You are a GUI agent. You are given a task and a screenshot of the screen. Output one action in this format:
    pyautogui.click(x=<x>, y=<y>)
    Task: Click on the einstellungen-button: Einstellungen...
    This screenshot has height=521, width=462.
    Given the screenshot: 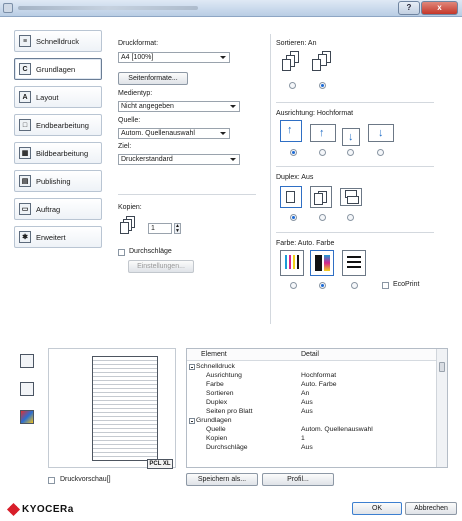 What is the action you would take?
    pyautogui.click(x=161, y=266)
    